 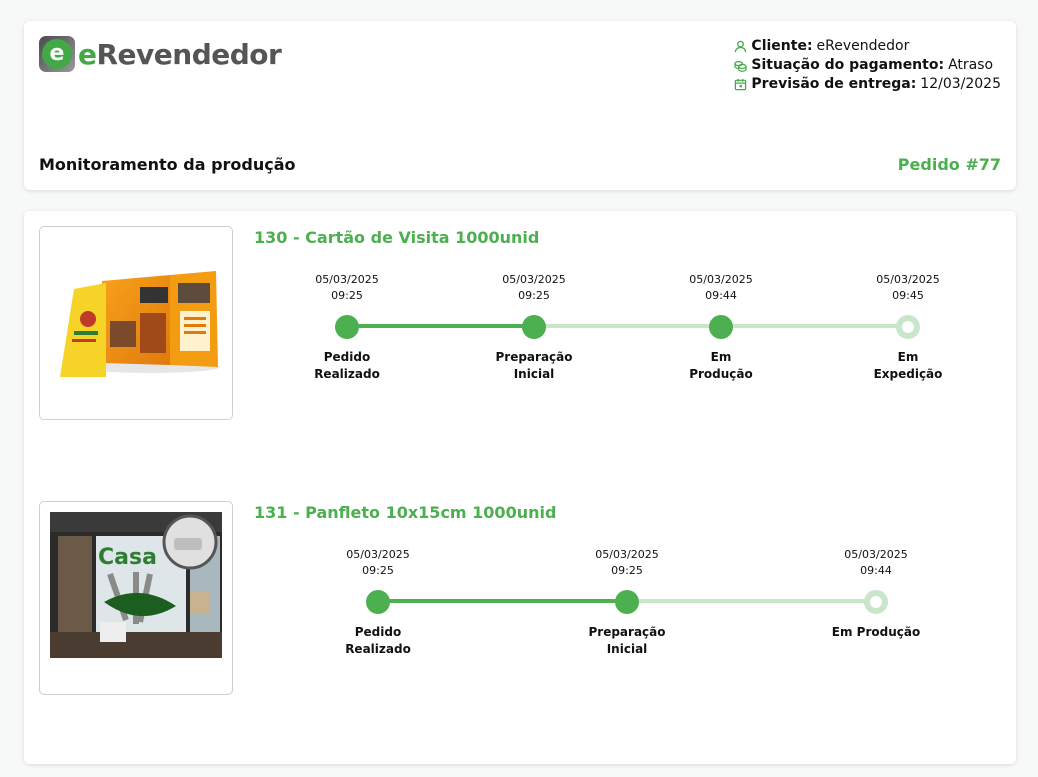 What do you see at coordinates (127, 557) in the screenshot?
I see `svg-text: Casa` at bounding box center [127, 557].